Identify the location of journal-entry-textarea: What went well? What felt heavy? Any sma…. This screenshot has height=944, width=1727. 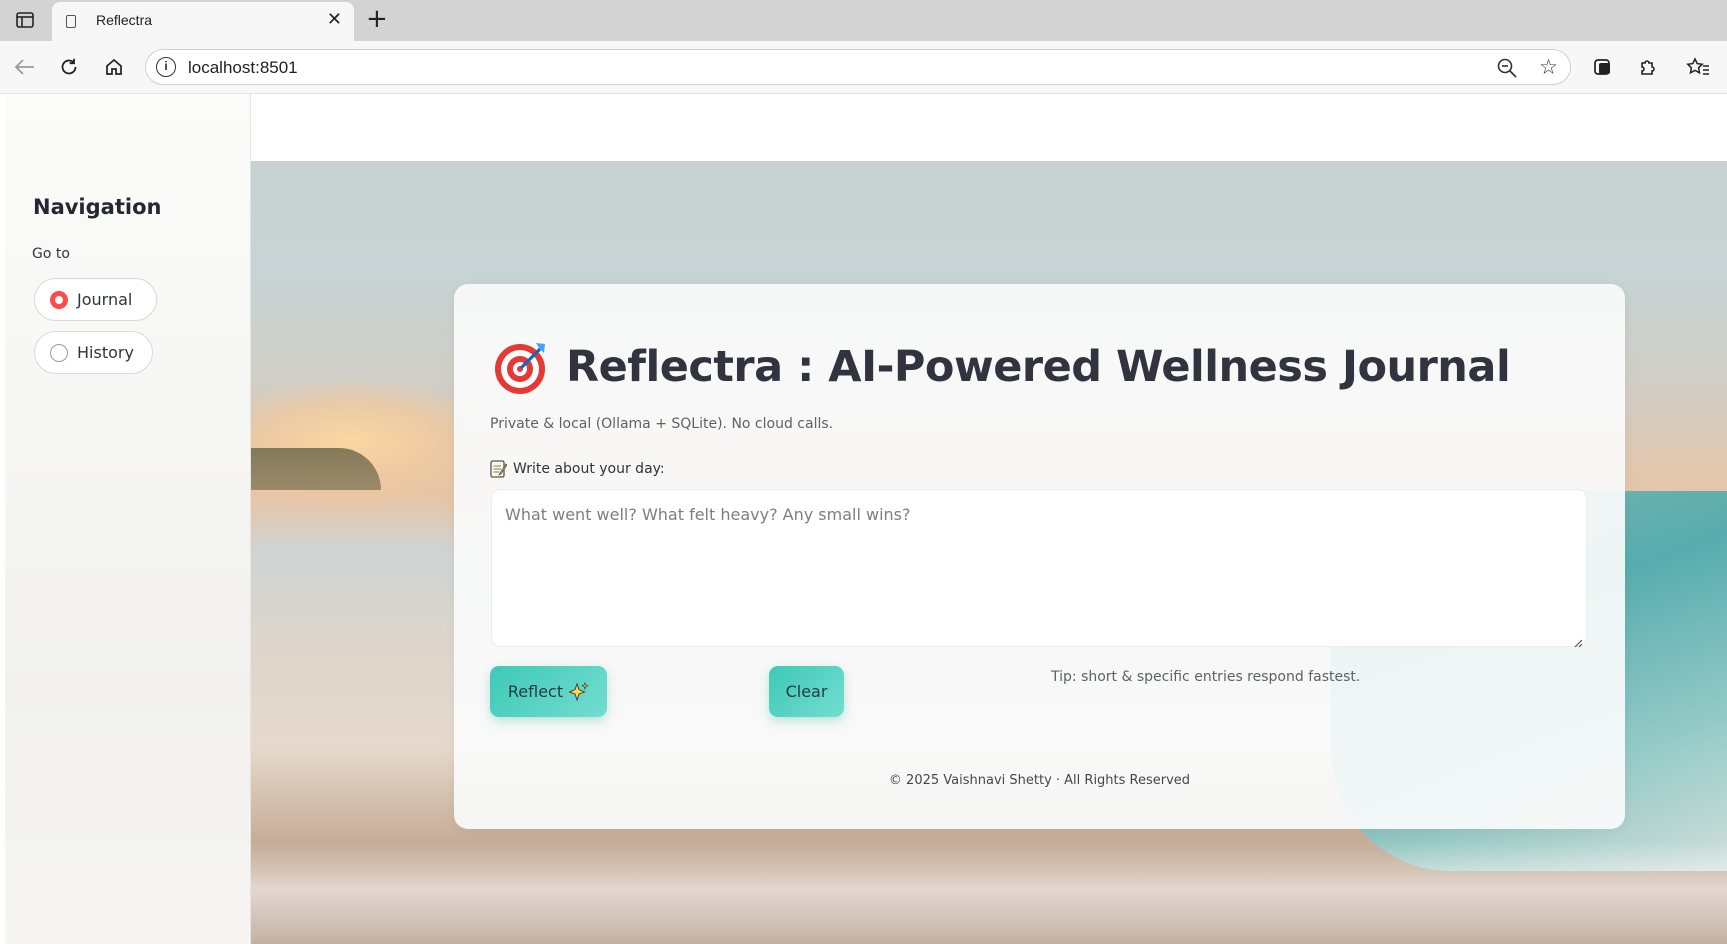
(1039, 568).